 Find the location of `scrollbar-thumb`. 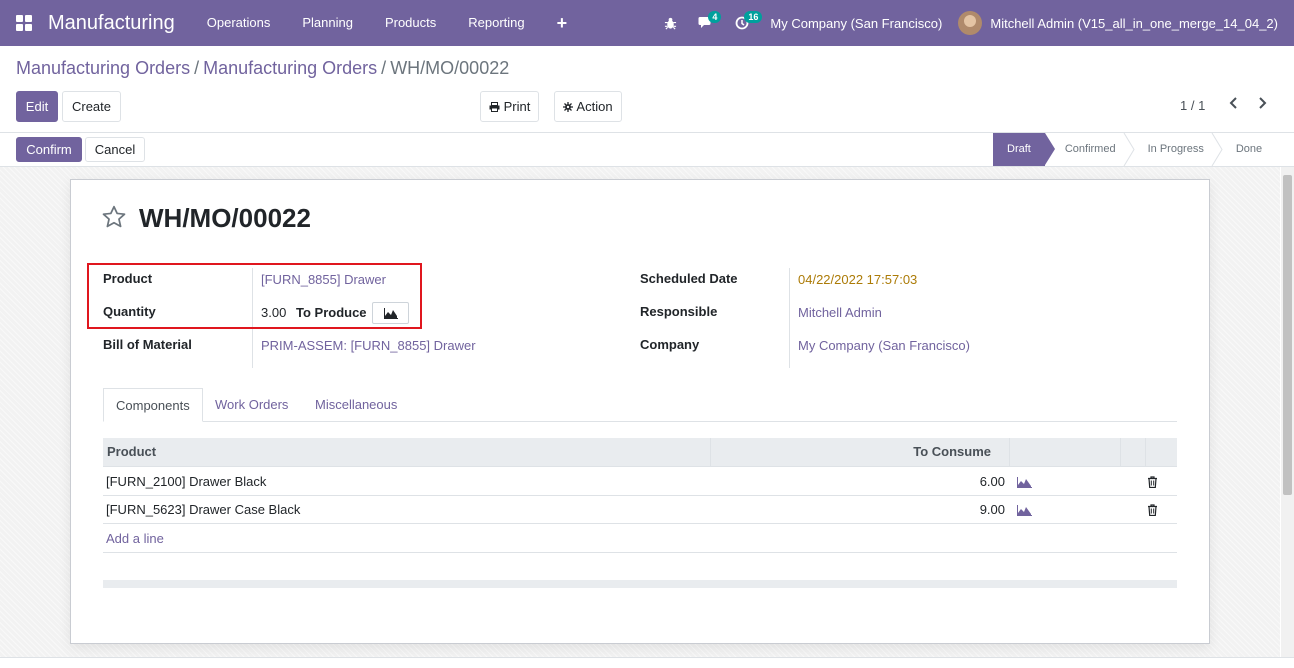

scrollbar-thumb is located at coordinates (1287, 335).